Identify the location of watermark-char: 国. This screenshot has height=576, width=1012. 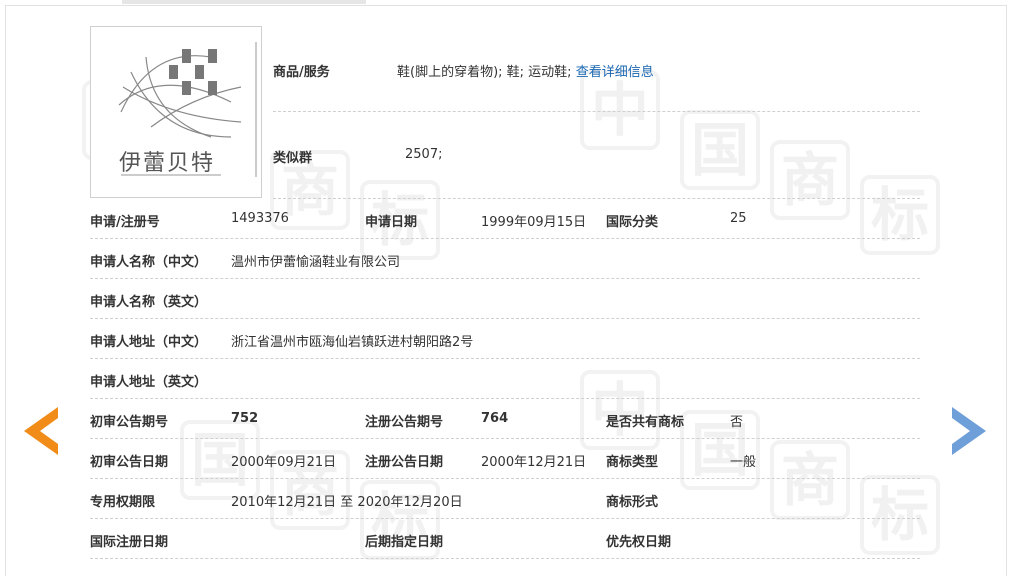
(720, 150).